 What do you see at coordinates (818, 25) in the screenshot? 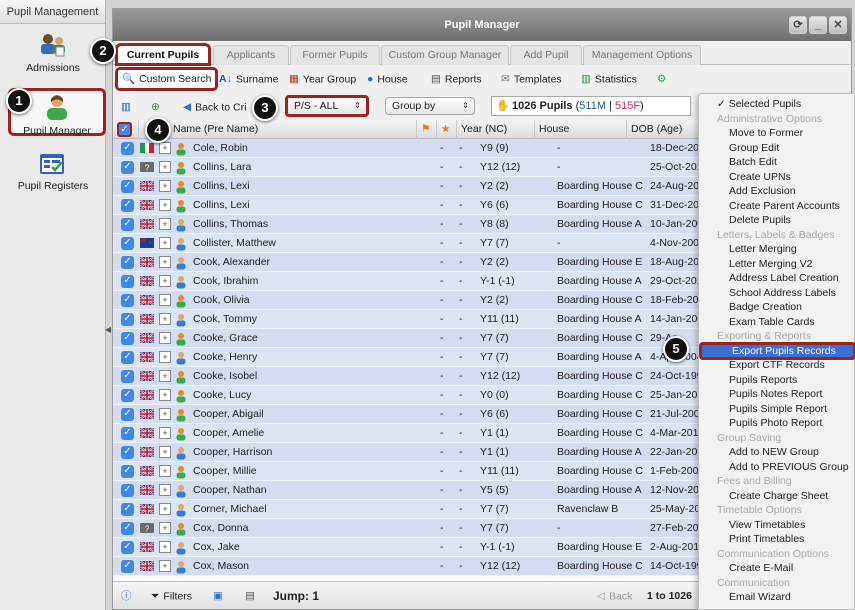
I see `minimize-icon: _` at bounding box center [818, 25].